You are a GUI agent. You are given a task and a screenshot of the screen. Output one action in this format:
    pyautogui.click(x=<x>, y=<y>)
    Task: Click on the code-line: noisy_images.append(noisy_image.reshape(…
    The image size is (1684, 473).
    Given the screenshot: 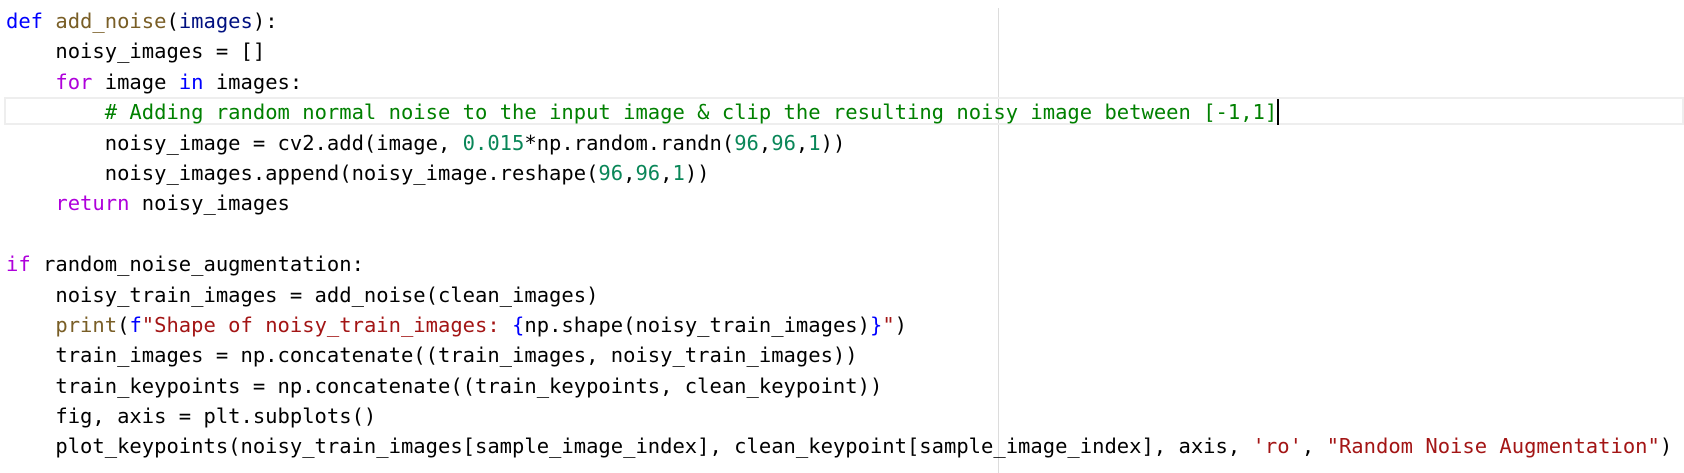 What is the action you would take?
    pyautogui.click(x=839, y=173)
    